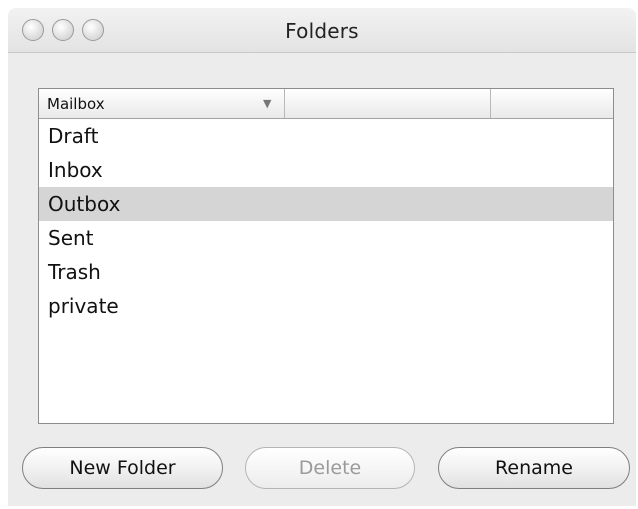  I want to click on new-folder-button: New Folder, so click(122, 468).